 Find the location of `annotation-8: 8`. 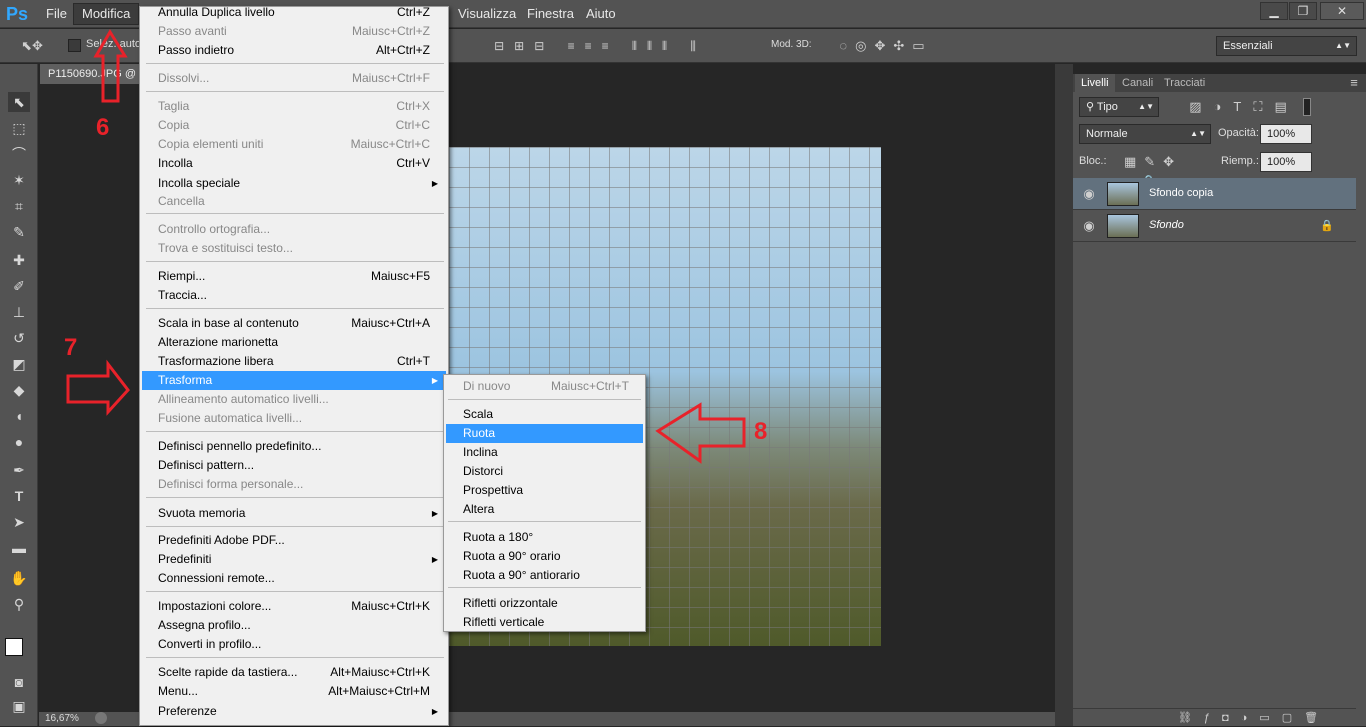

annotation-8: 8 is located at coordinates (761, 431).